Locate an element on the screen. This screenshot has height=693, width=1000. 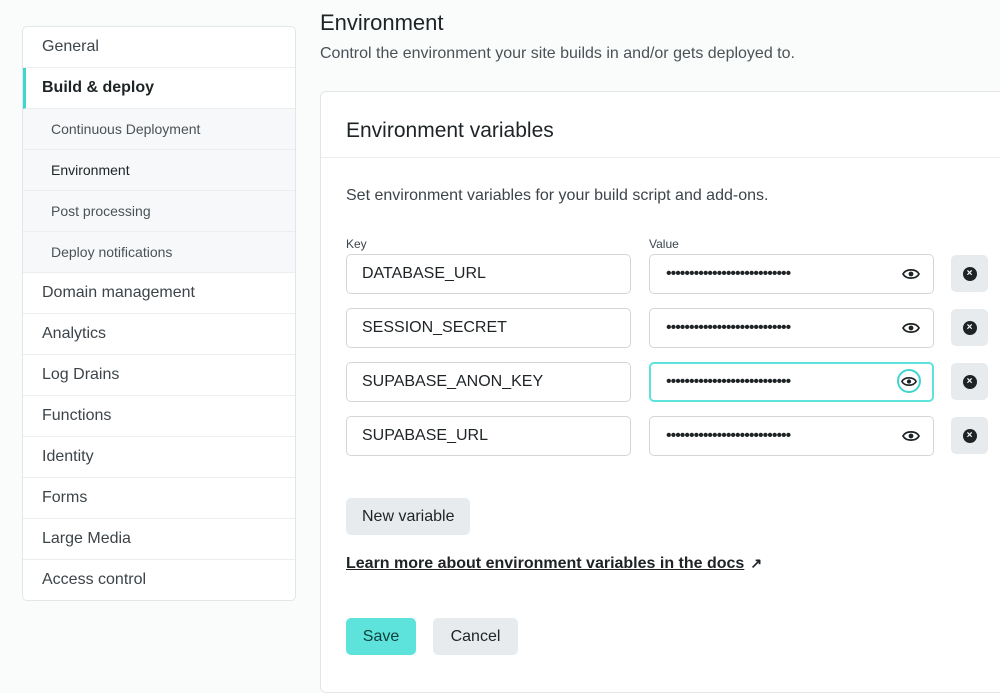
cancel-button: Cancel is located at coordinates (475, 636).